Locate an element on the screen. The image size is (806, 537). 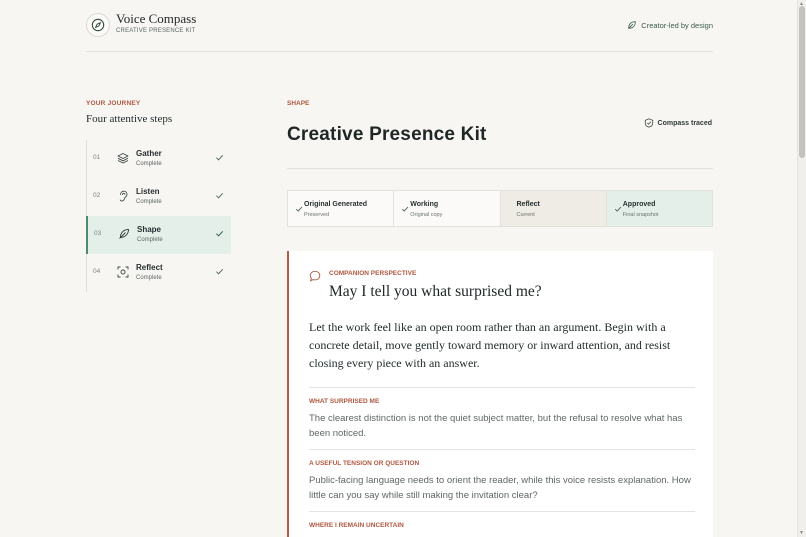
step-name: Reflect is located at coordinates (149, 267).